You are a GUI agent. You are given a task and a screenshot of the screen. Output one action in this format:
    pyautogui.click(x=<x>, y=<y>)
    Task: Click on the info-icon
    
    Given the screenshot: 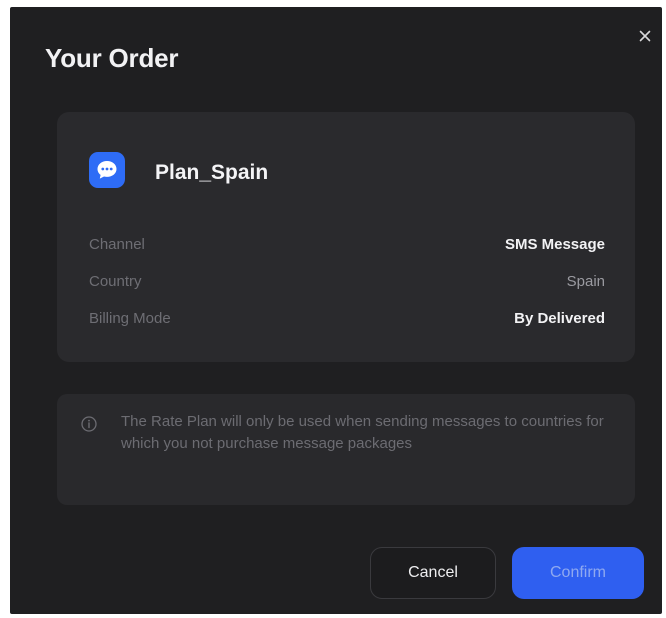 What is the action you would take?
    pyautogui.click(x=89, y=424)
    